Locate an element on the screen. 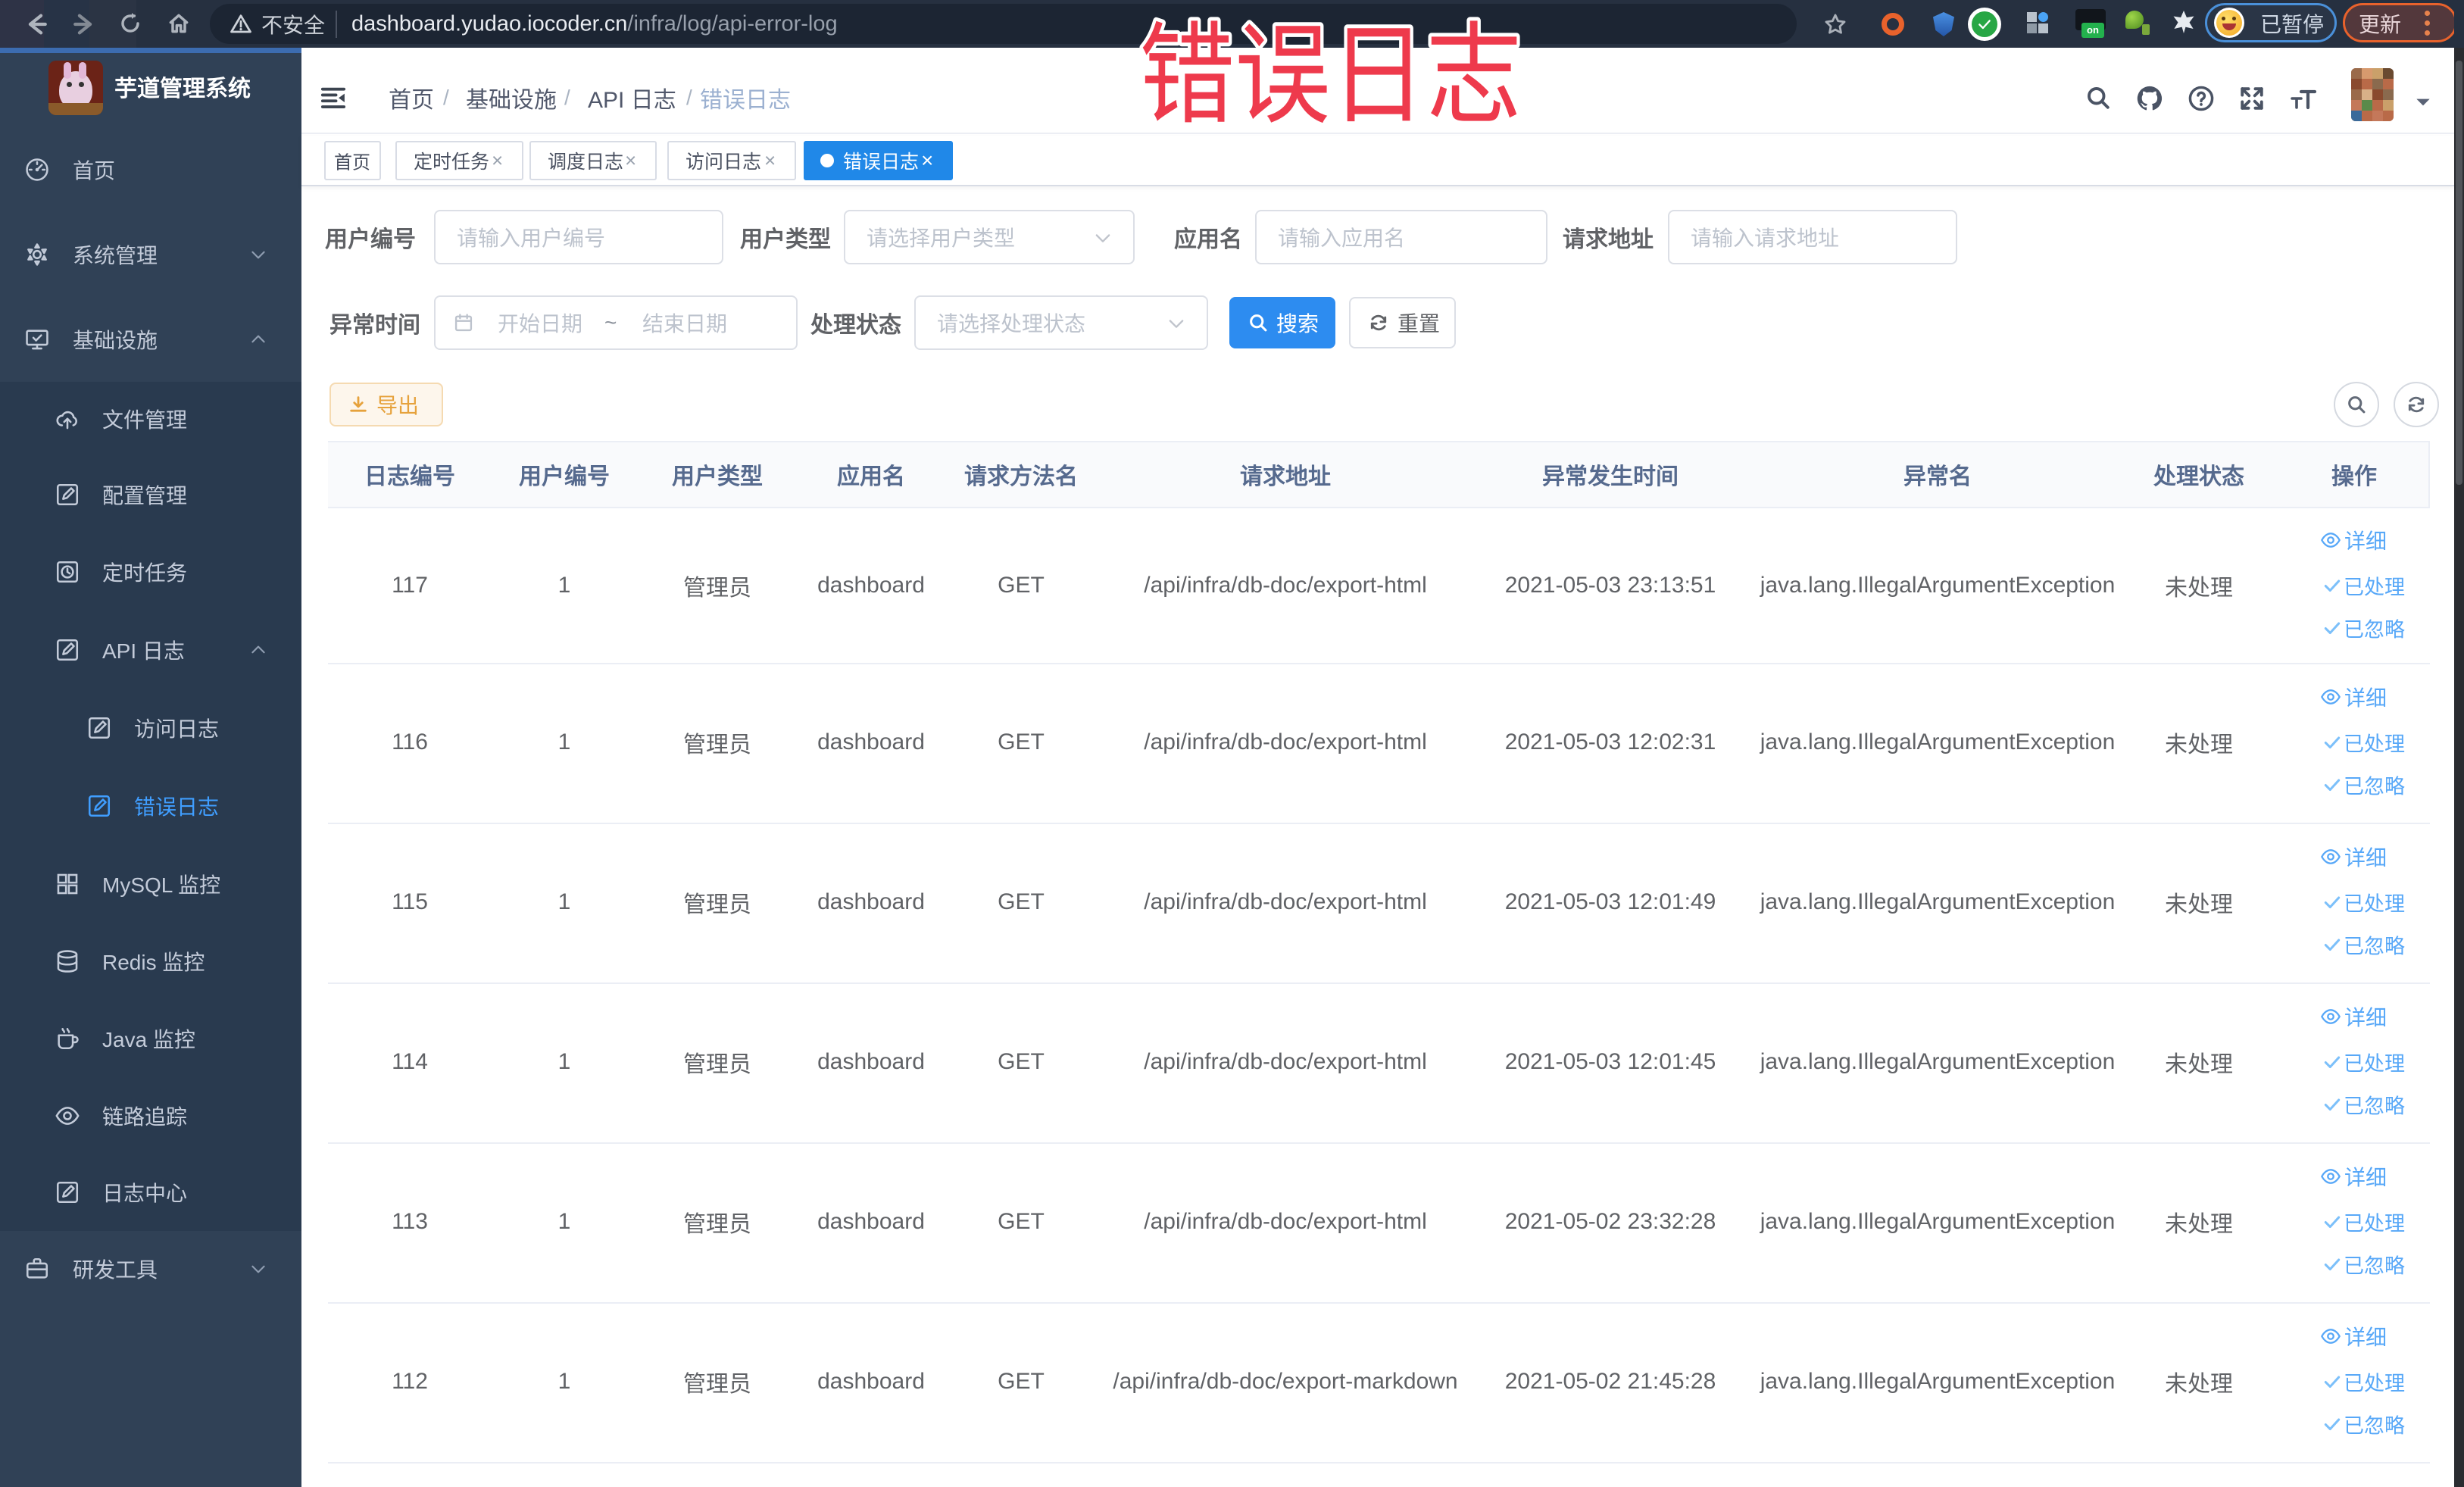  svg-text: 错误日志 is located at coordinates (1330, 75).